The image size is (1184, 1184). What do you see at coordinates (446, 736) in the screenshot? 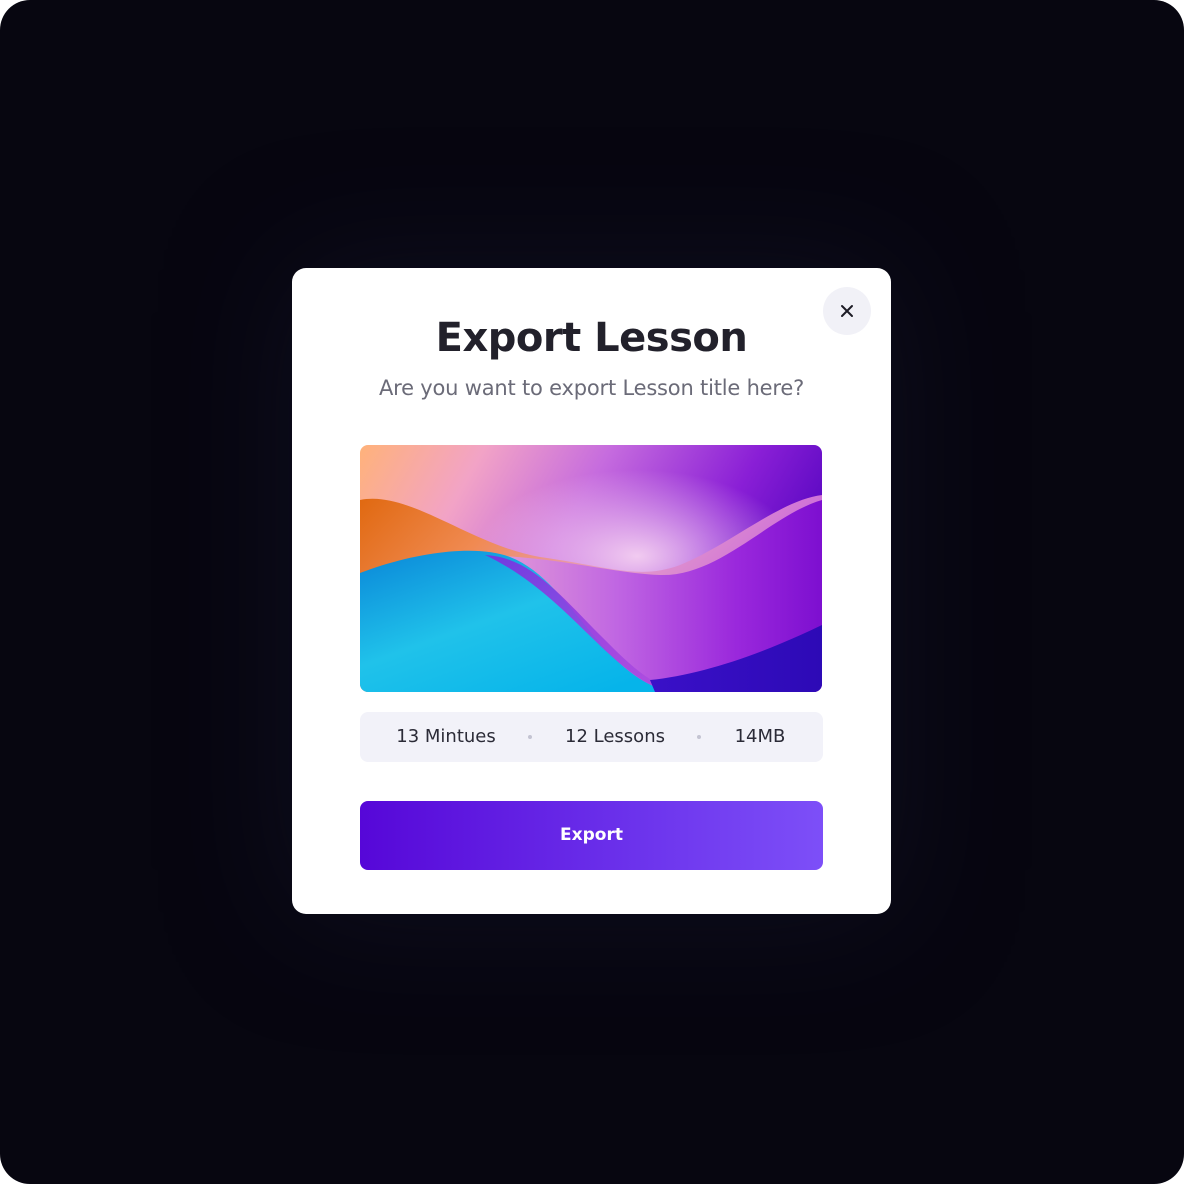
I see `duration-text: 13 Mintues` at bounding box center [446, 736].